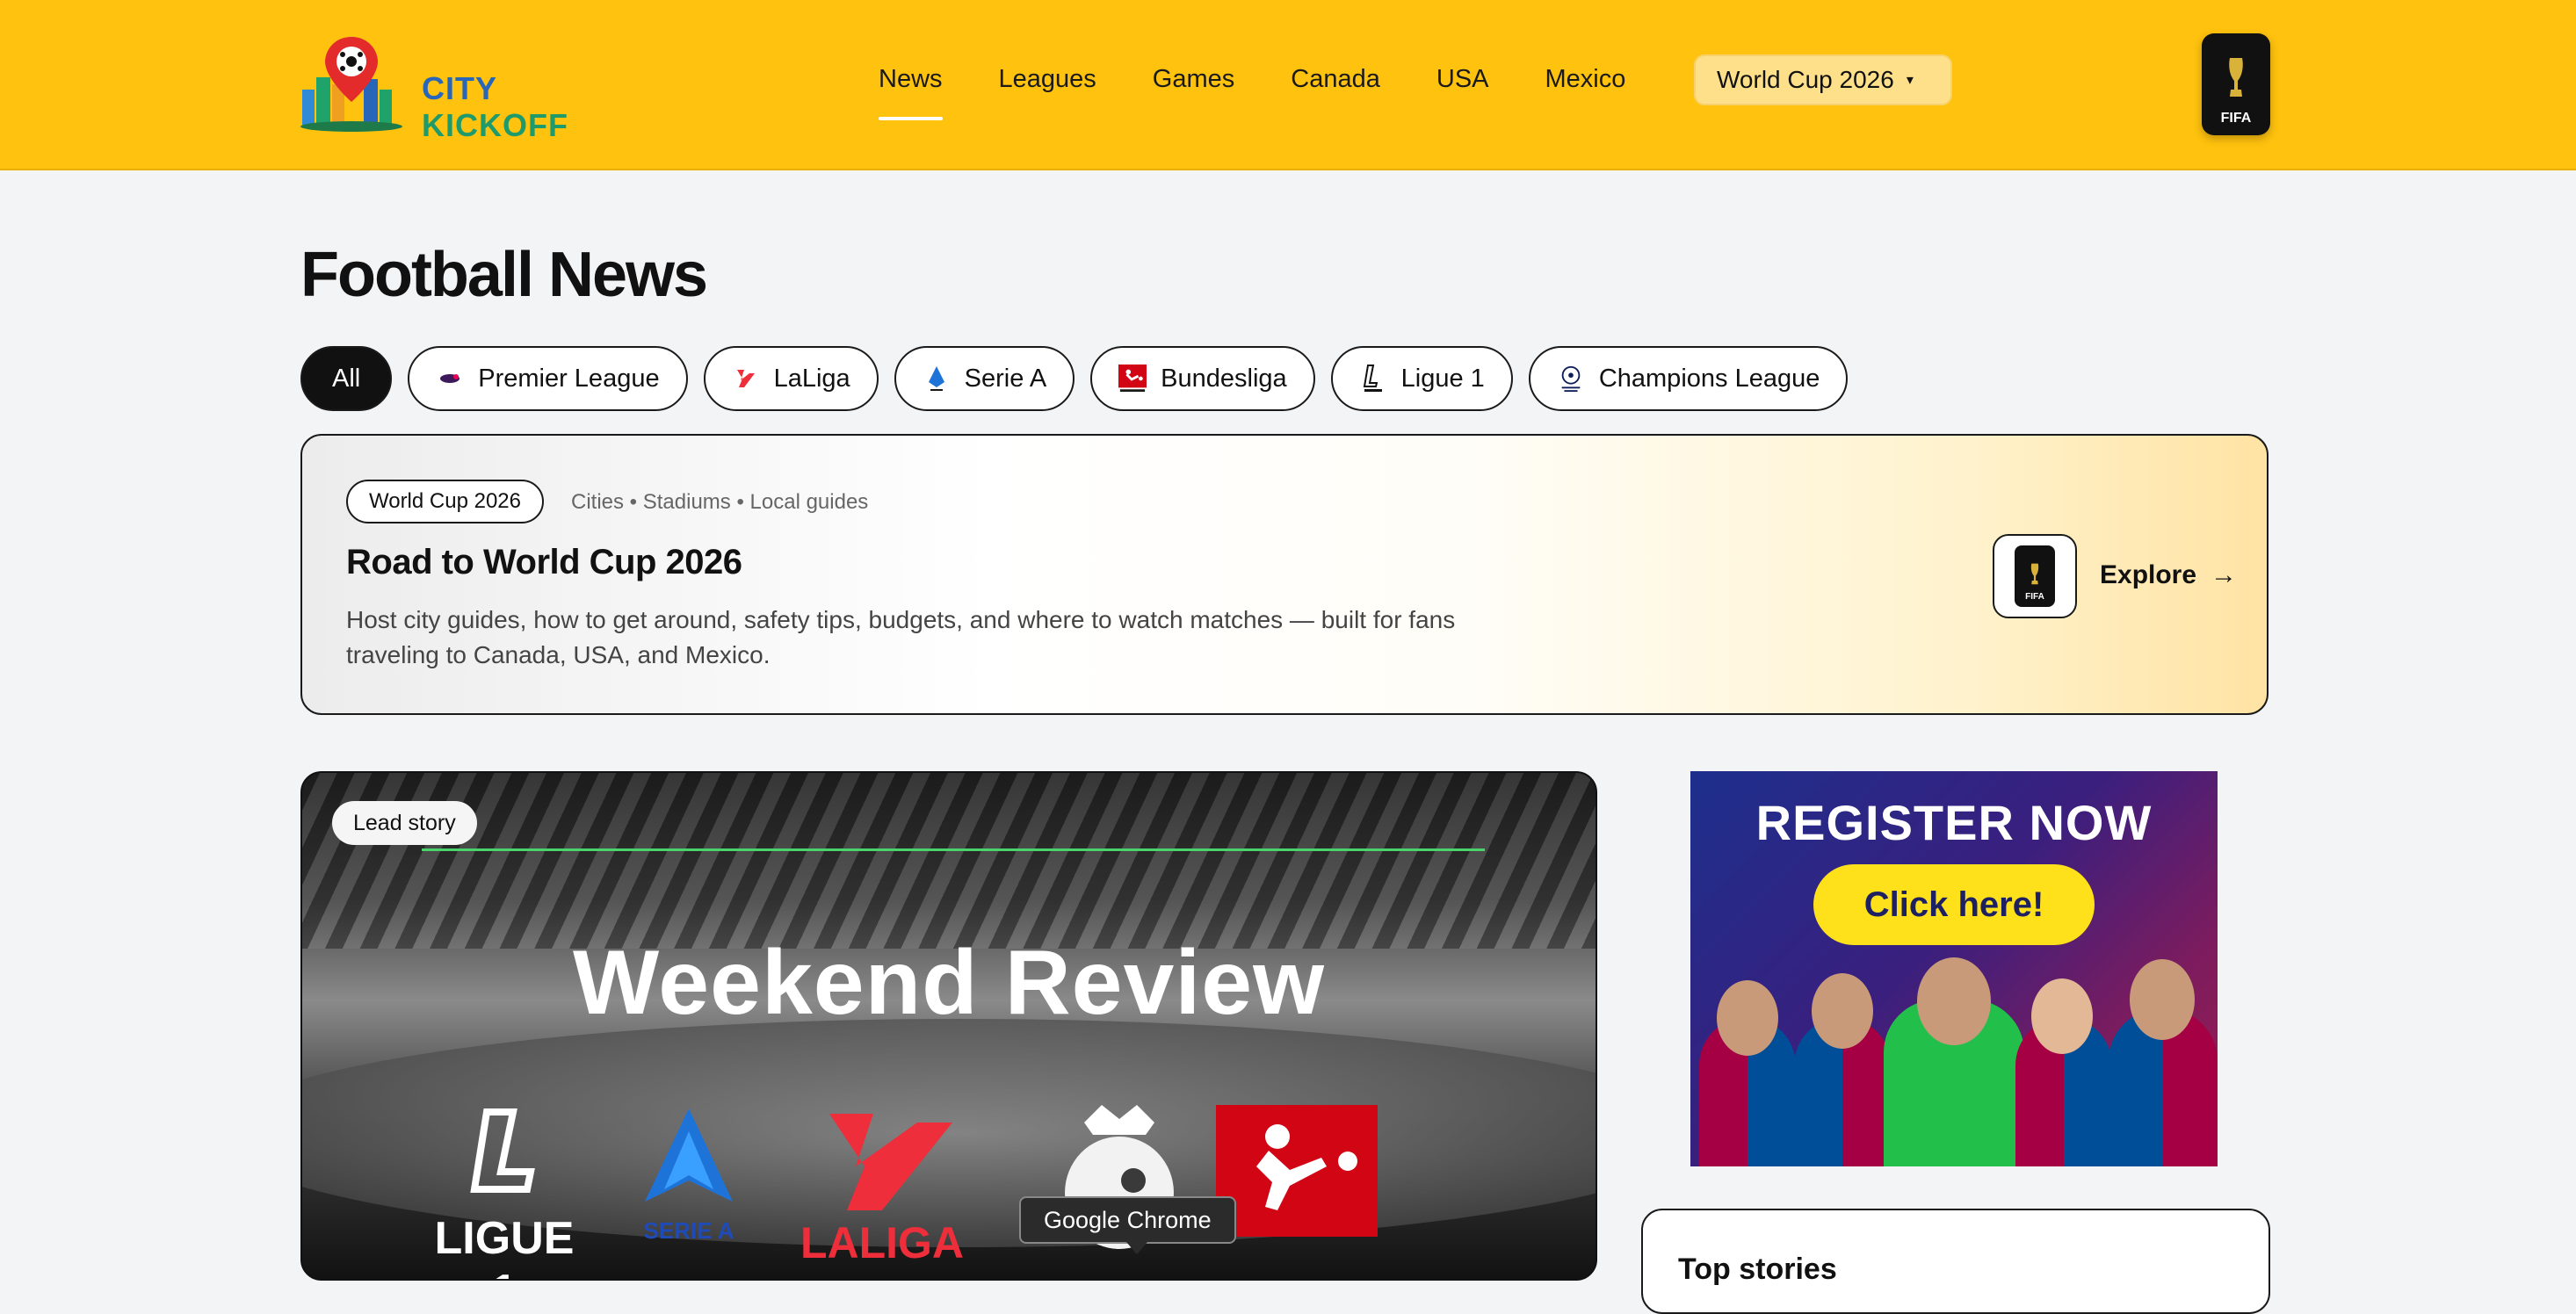 Image resolution: width=2576 pixels, height=1314 pixels. I want to click on filter-chip-premier-league: Premier League, so click(548, 378).